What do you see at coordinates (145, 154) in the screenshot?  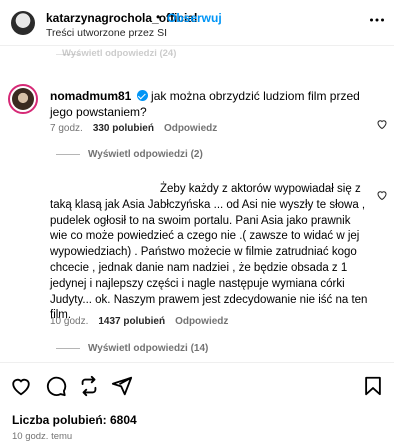 I see `view-replies-button: Wyświetl odpowiedzi (2)` at bounding box center [145, 154].